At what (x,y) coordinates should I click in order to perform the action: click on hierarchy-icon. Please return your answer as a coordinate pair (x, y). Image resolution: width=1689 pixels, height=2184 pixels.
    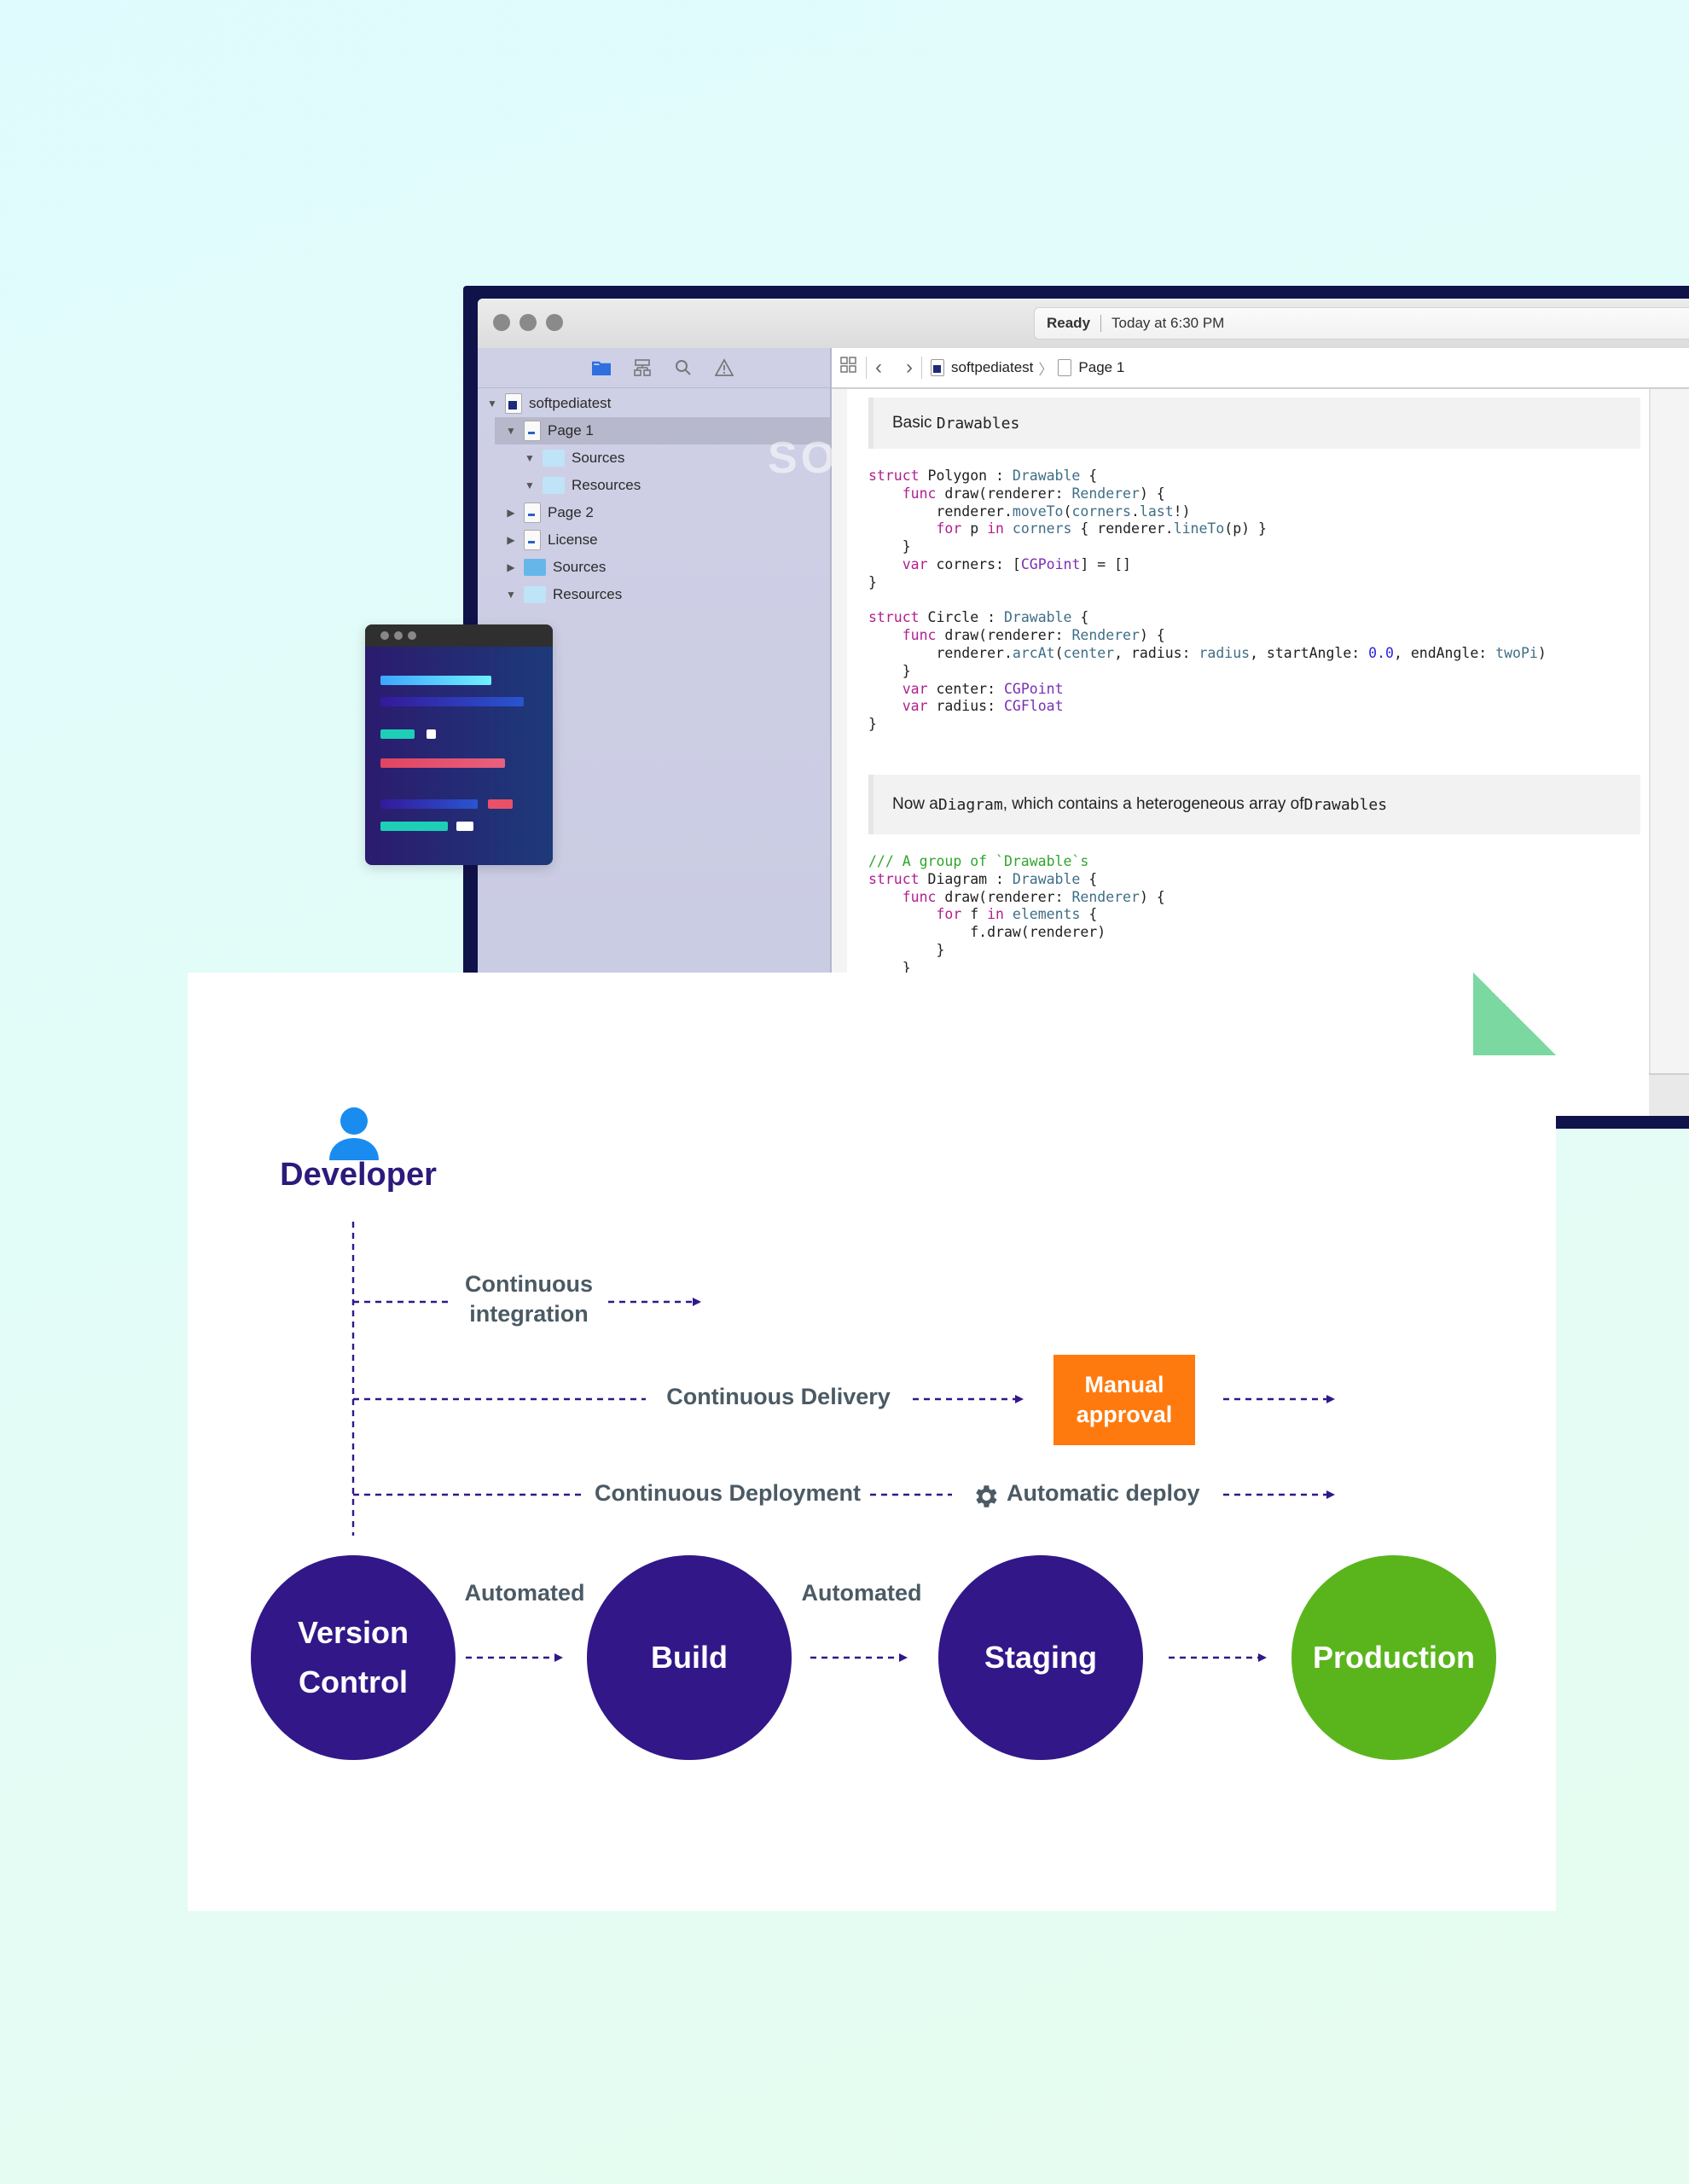
    Looking at the image, I should click on (642, 368).